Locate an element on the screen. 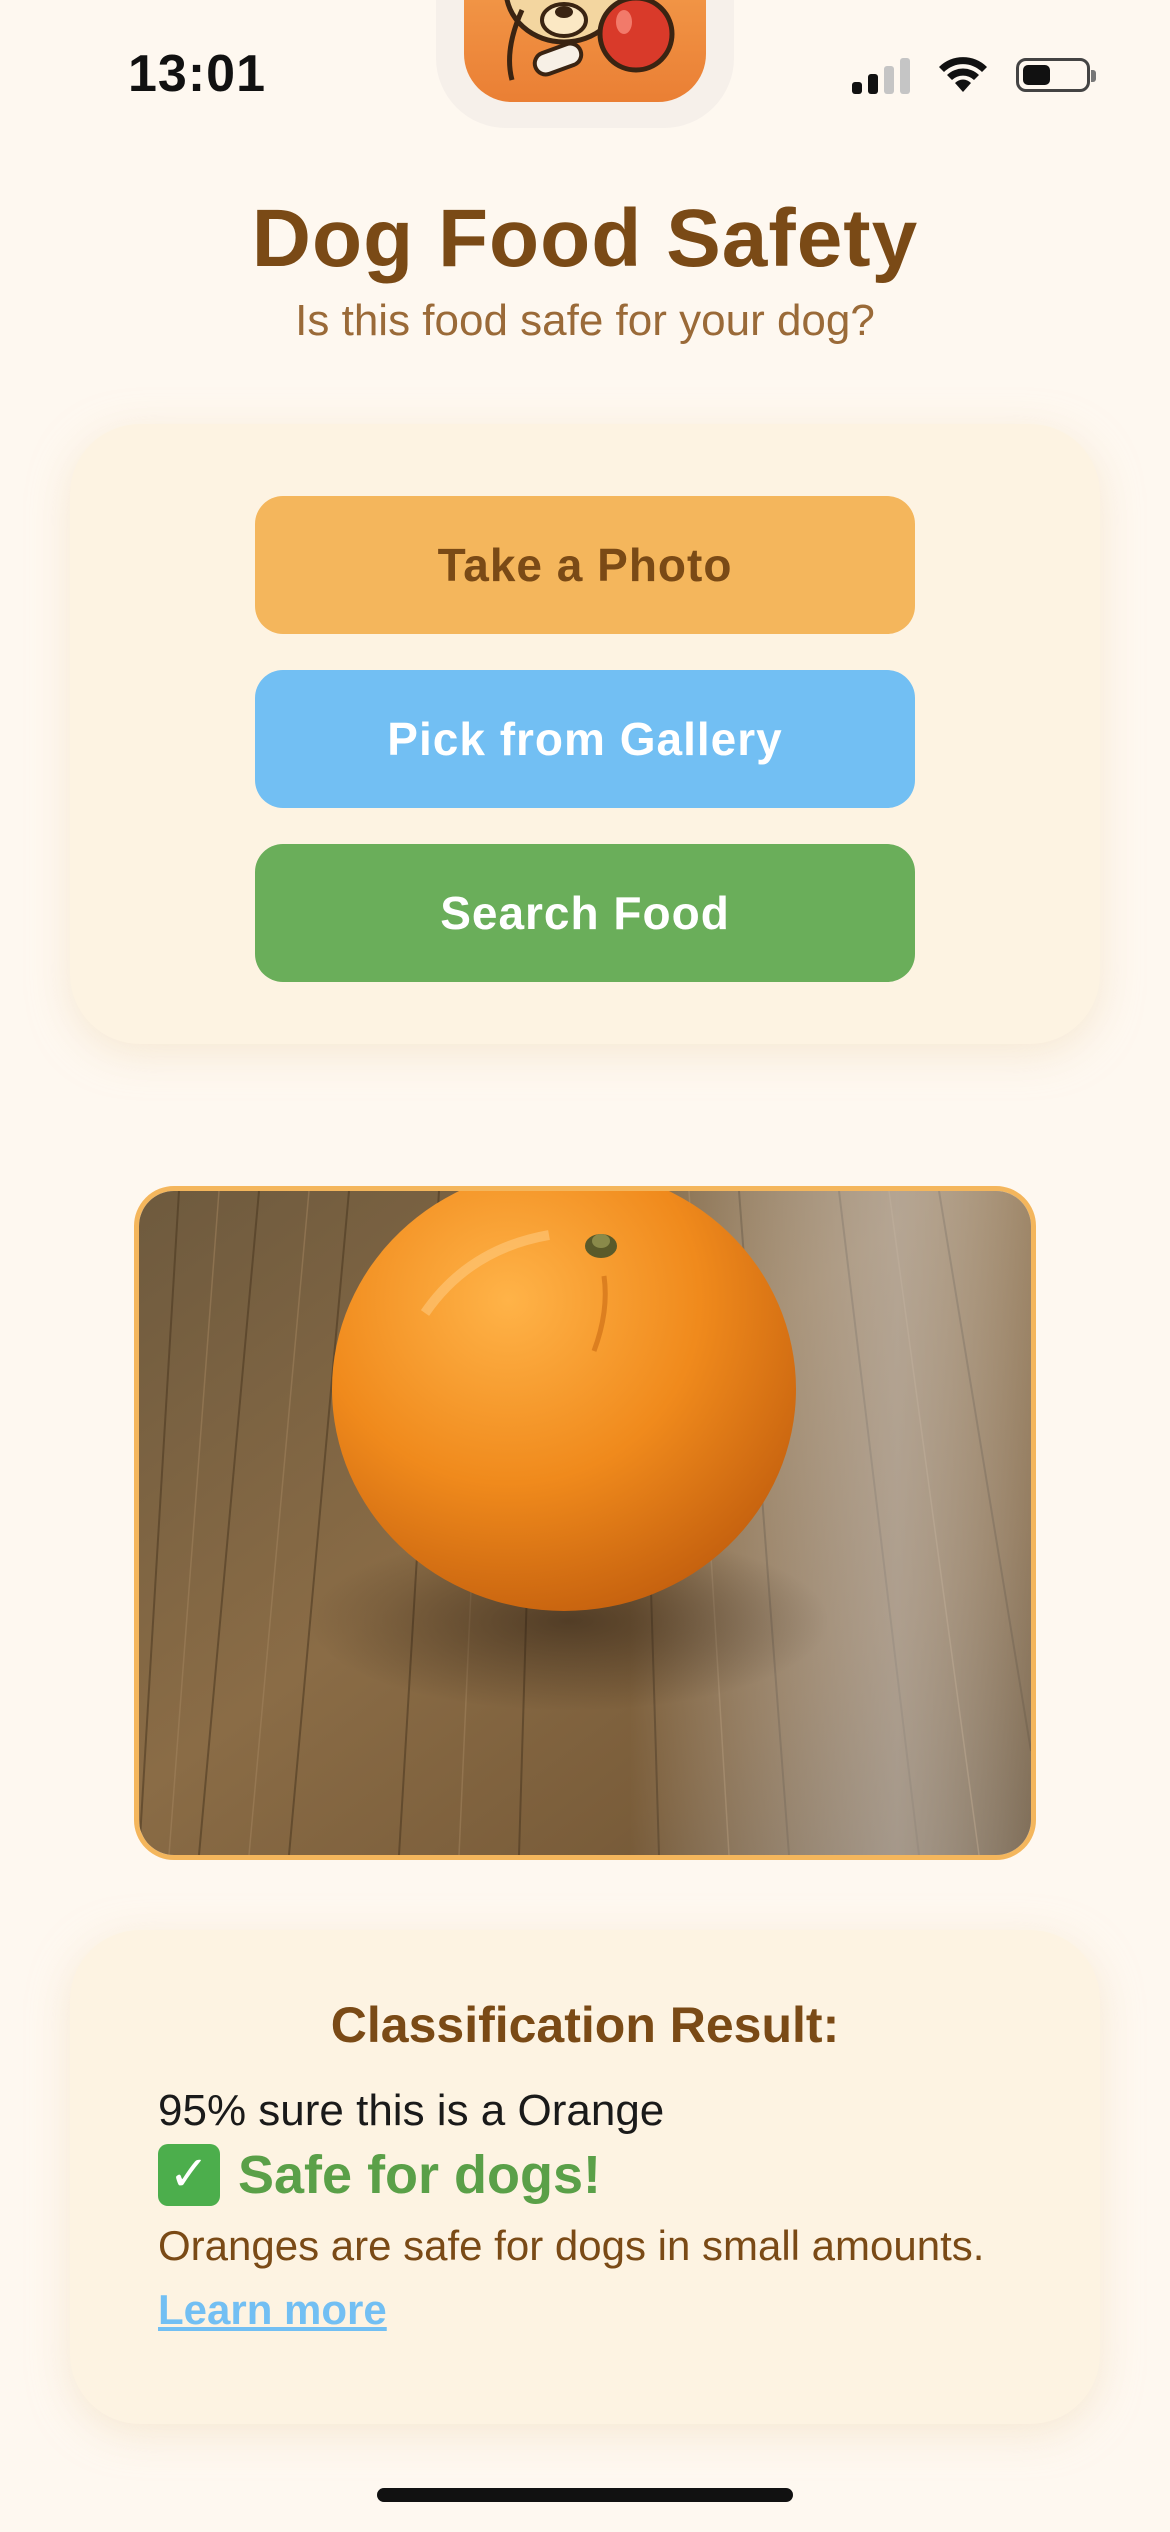  safety-status: ✓ Safe for dogs! is located at coordinates (379, 2175).